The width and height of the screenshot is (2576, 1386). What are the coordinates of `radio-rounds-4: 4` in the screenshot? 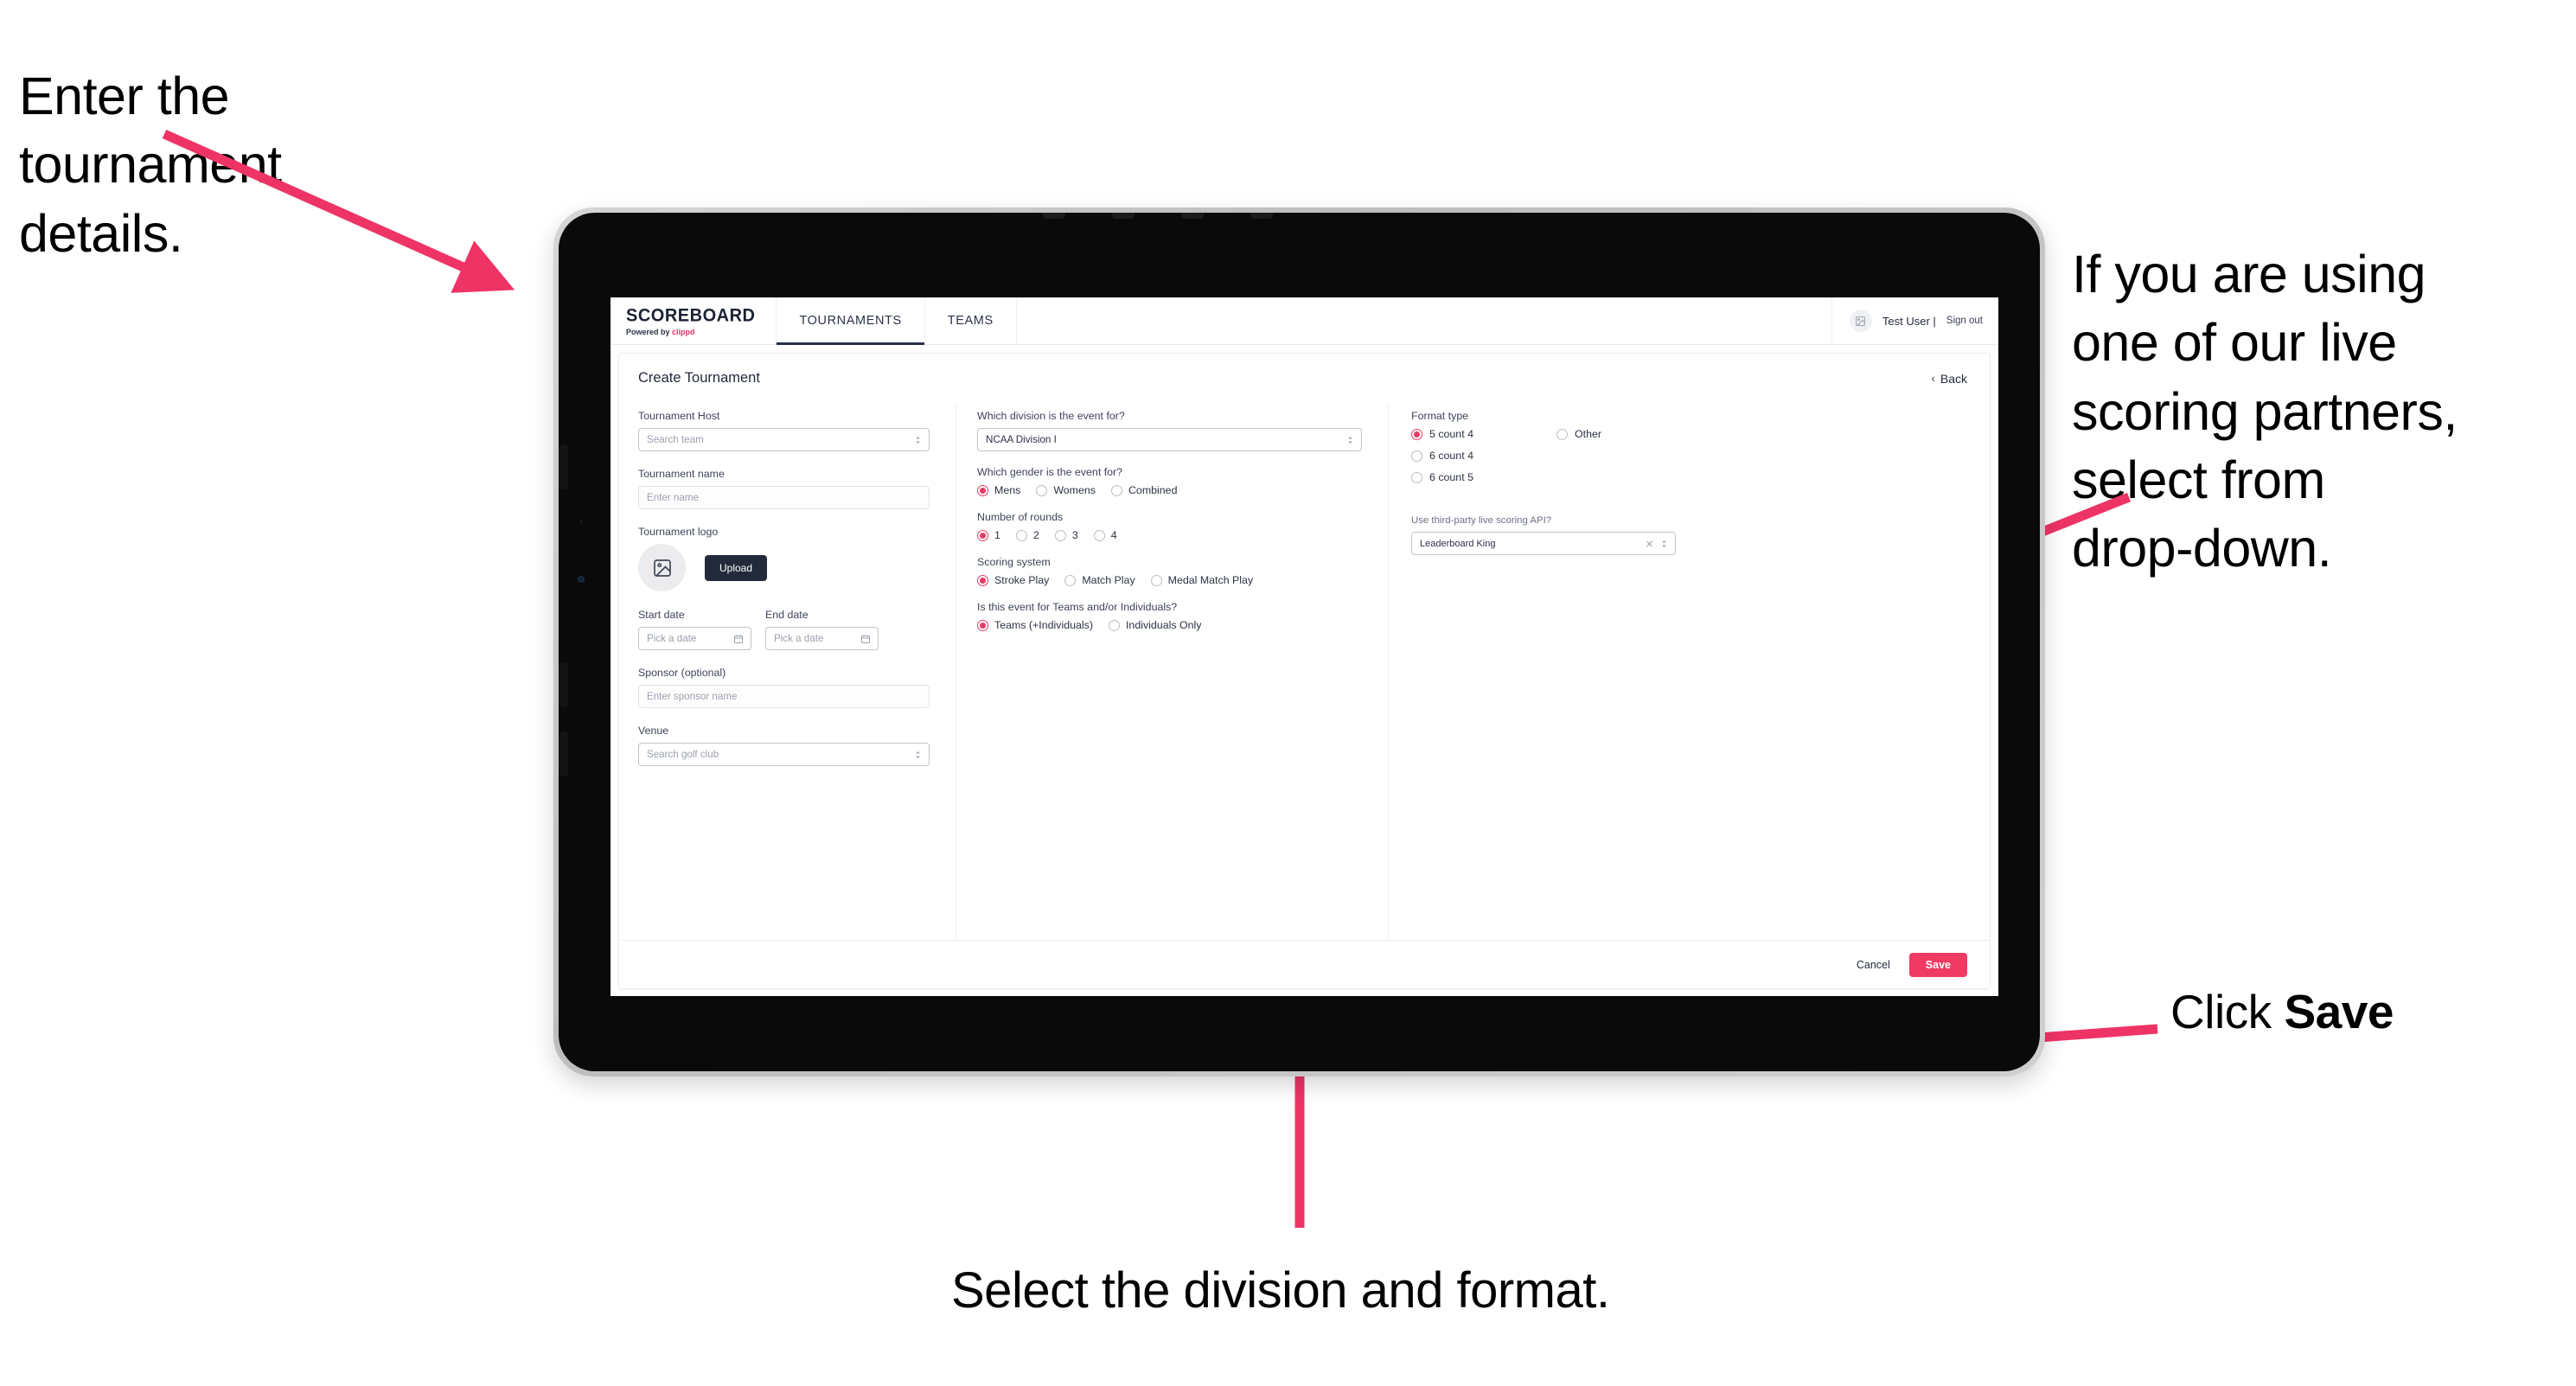 It's located at (1105, 535).